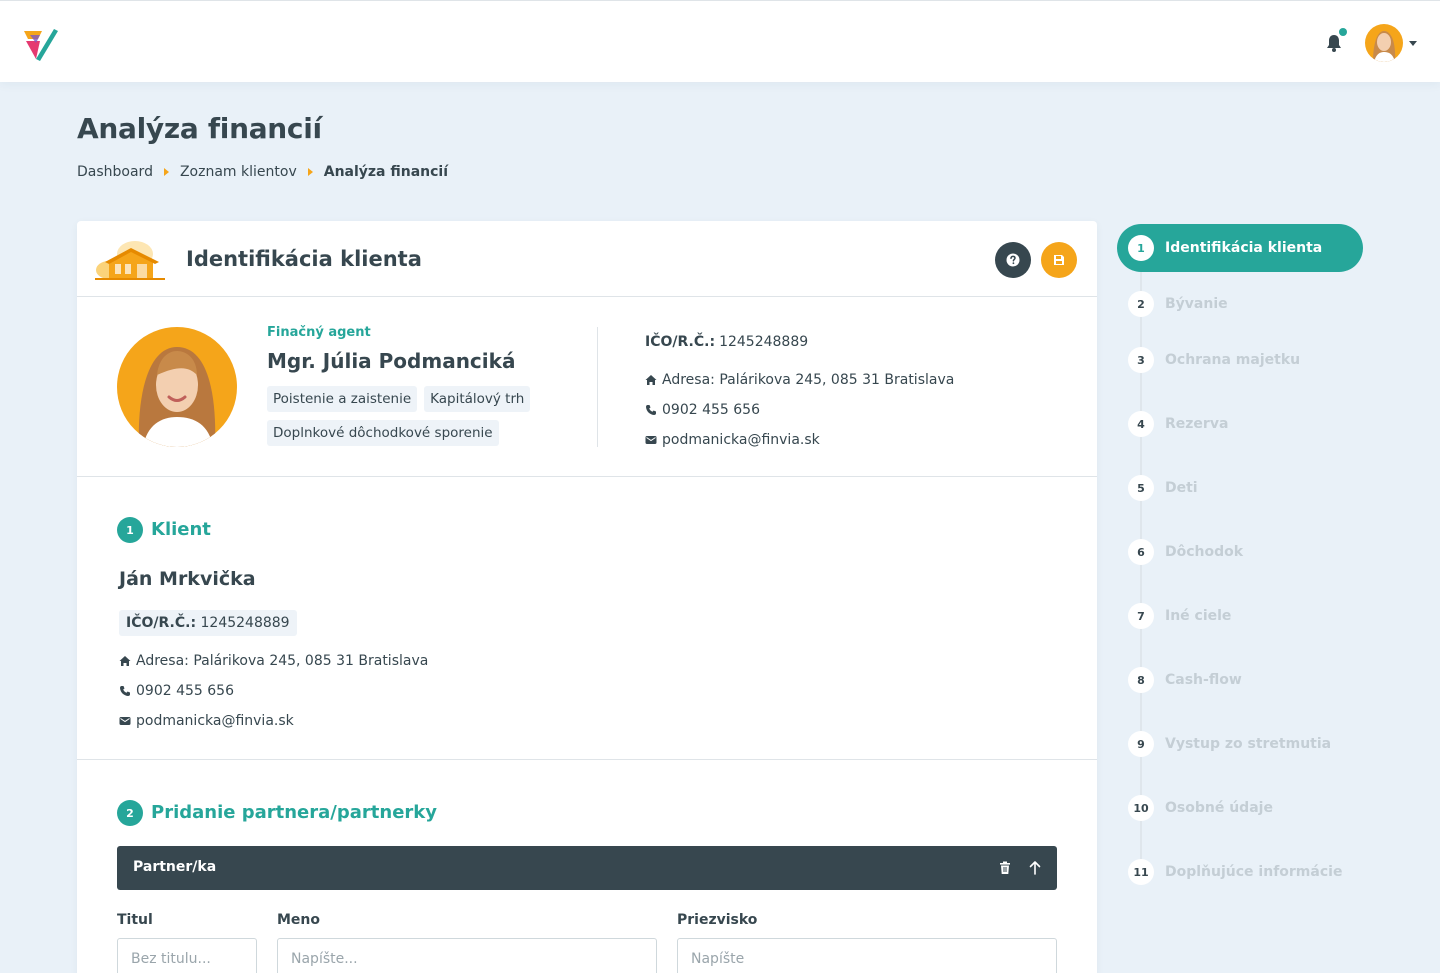 Image resolution: width=1440 pixels, height=973 pixels. Describe the element at coordinates (130, 530) in the screenshot. I see `section-number: 1` at that location.